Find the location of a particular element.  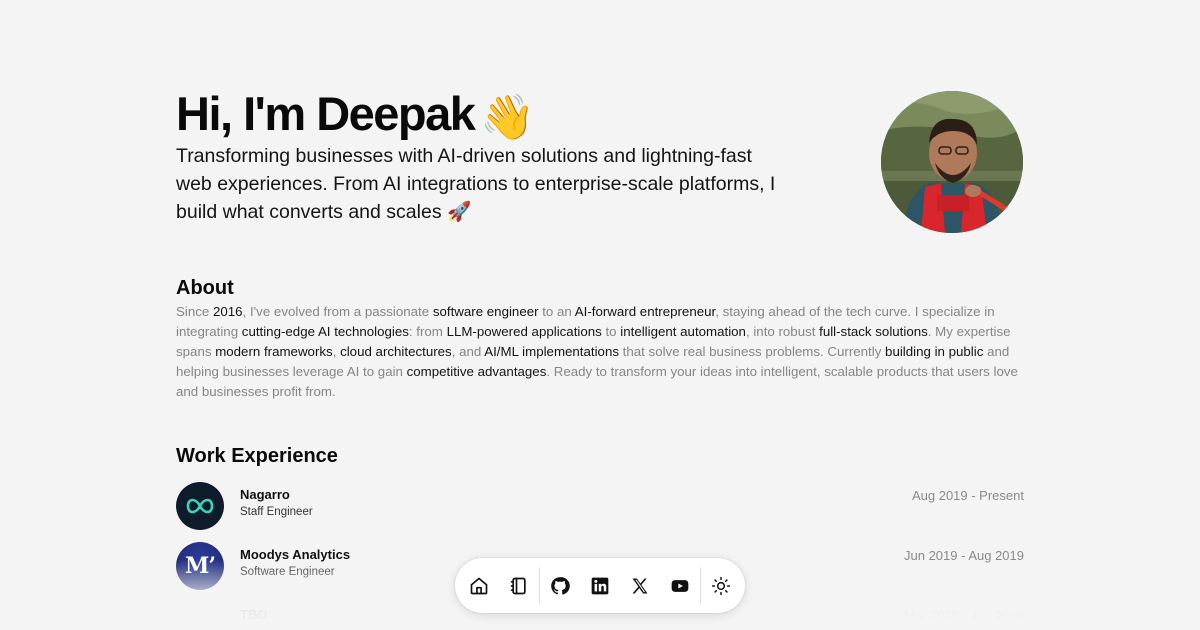

about-highlight: AI/ML implementations is located at coordinates (551, 351).